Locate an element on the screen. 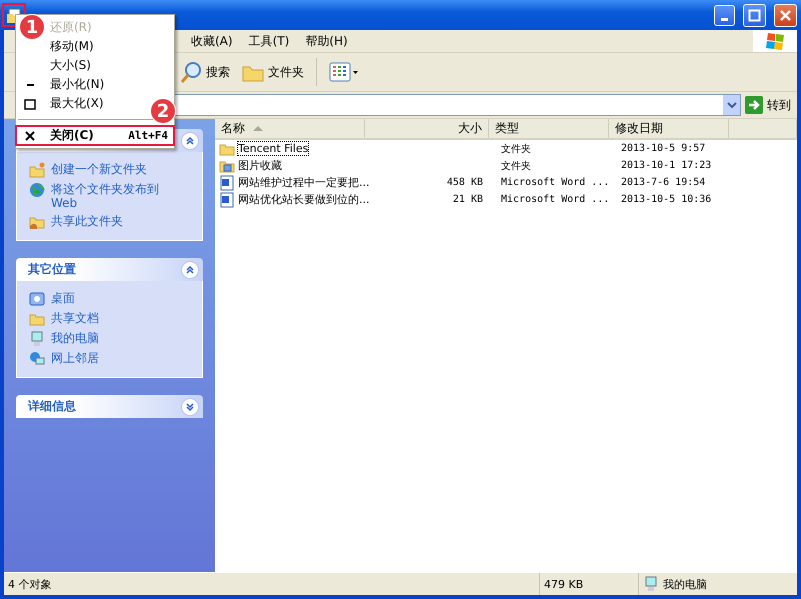  views-icon is located at coordinates (344, 72).